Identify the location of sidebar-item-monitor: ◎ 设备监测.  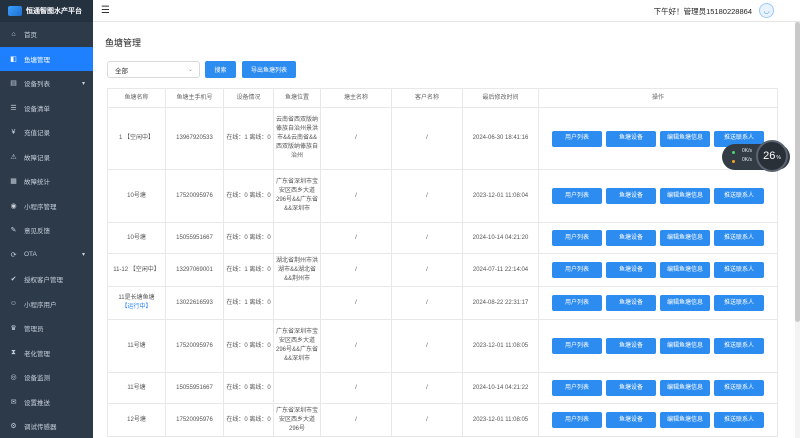
(46, 377).